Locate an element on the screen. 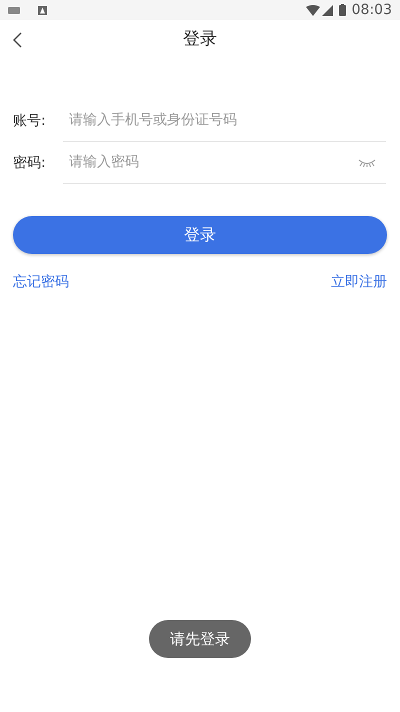  page-title: 登录 is located at coordinates (200, 40).